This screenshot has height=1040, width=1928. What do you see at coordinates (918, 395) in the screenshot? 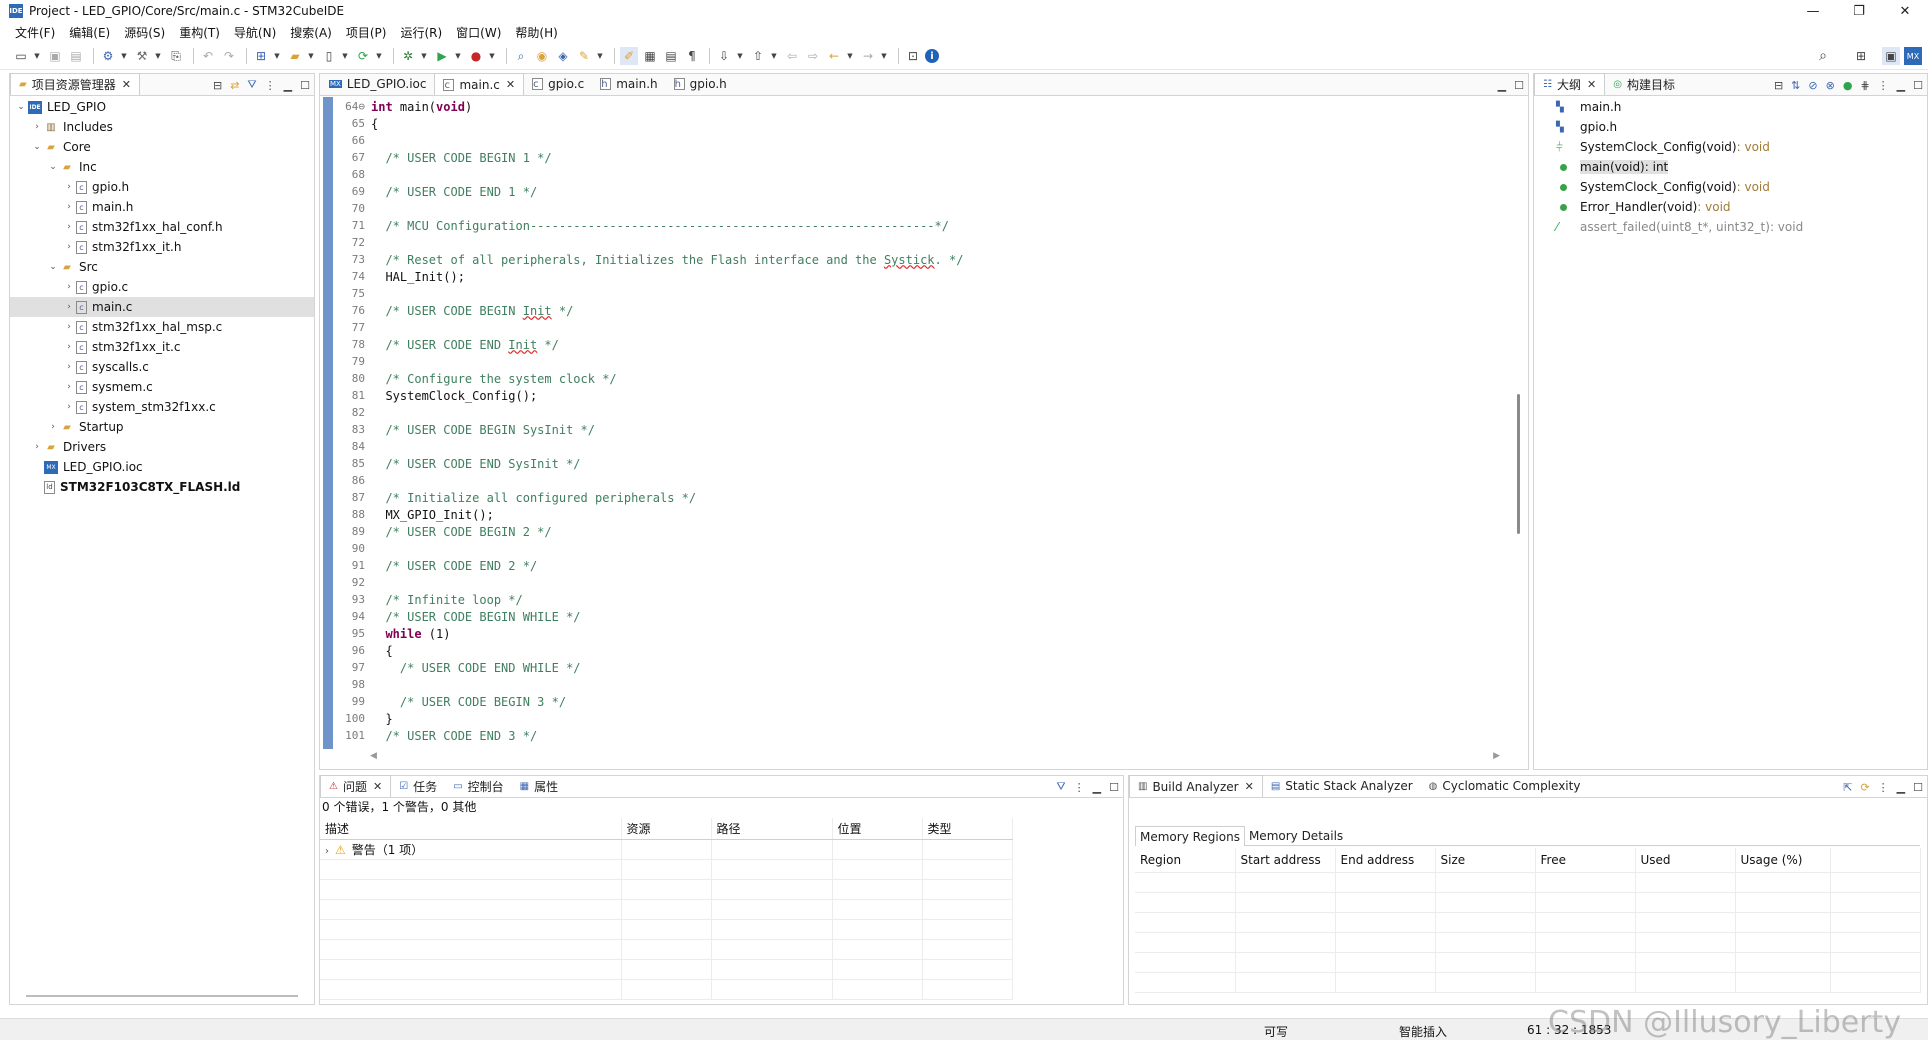
I see `code-line: 81 SystemClock_Config();` at bounding box center [918, 395].